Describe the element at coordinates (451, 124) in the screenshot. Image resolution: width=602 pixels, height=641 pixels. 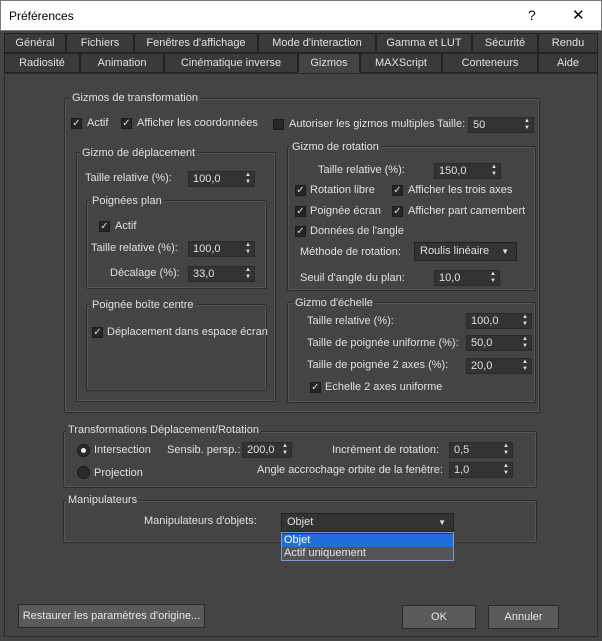
I see `taille-label: Taille:` at that location.